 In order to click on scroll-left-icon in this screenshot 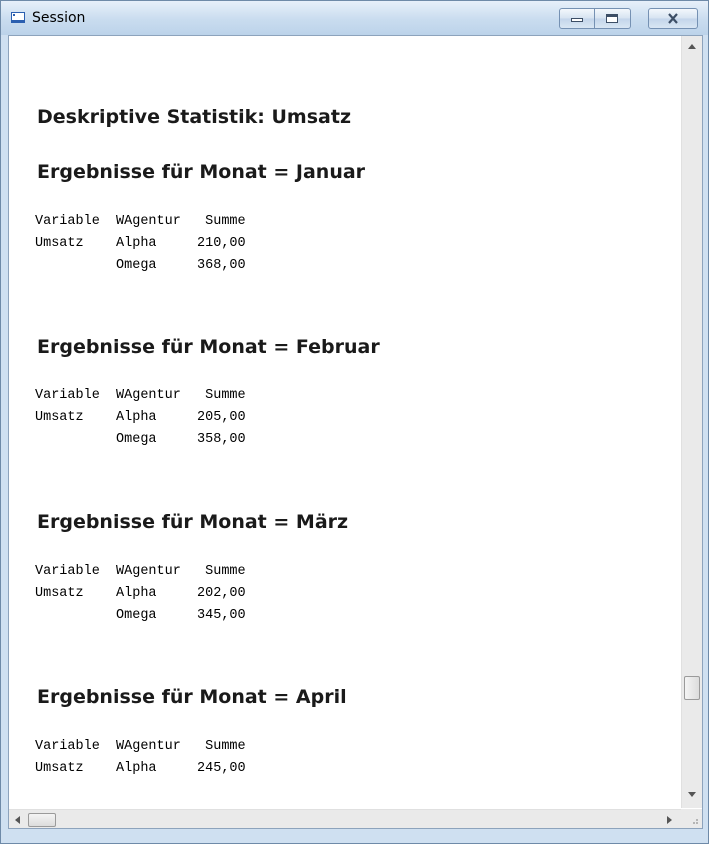, I will do `click(17, 820)`.